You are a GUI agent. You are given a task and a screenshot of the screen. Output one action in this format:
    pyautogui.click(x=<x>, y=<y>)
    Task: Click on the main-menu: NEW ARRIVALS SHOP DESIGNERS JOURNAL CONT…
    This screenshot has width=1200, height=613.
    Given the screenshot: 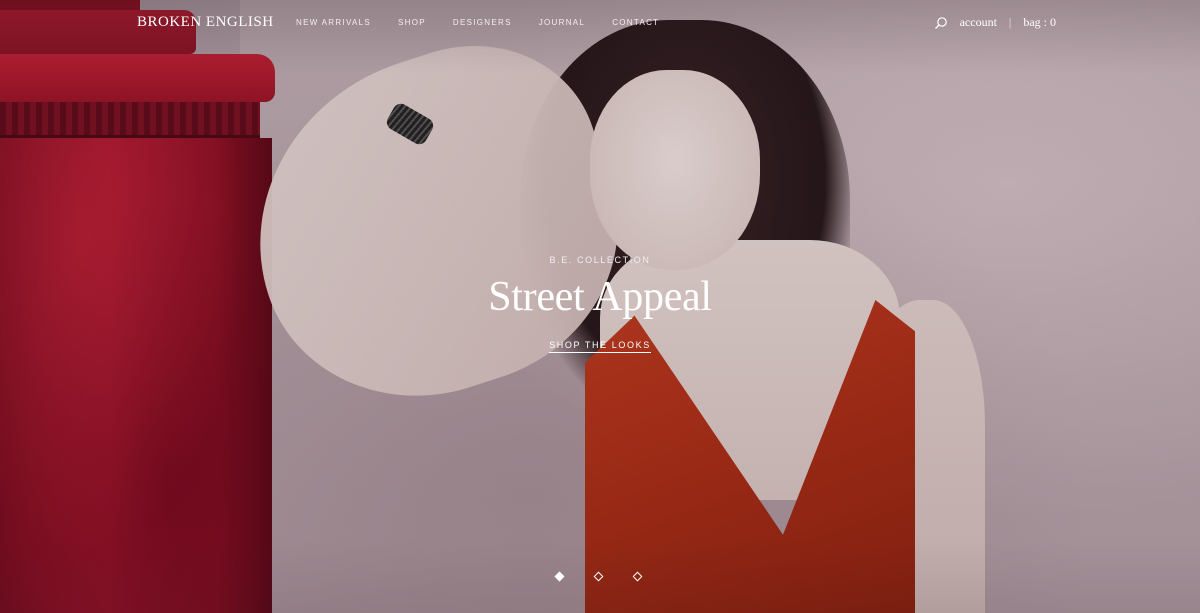 What is the action you would take?
    pyautogui.click(x=491, y=22)
    